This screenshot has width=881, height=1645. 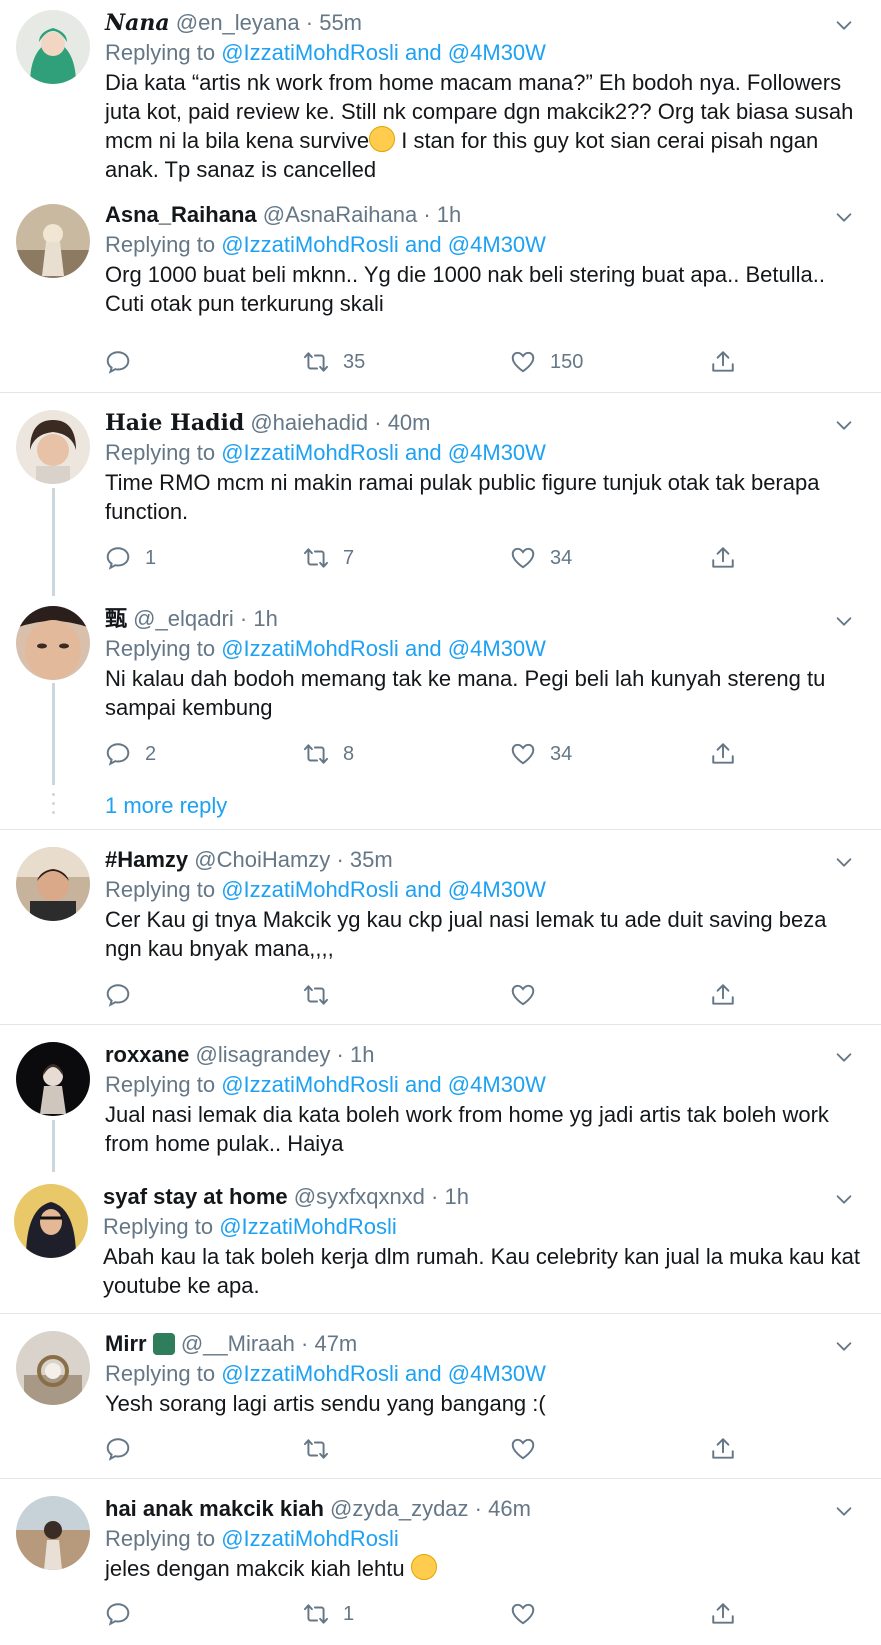 I want to click on handle: @AsnaRaihana, so click(x=340, y=214).